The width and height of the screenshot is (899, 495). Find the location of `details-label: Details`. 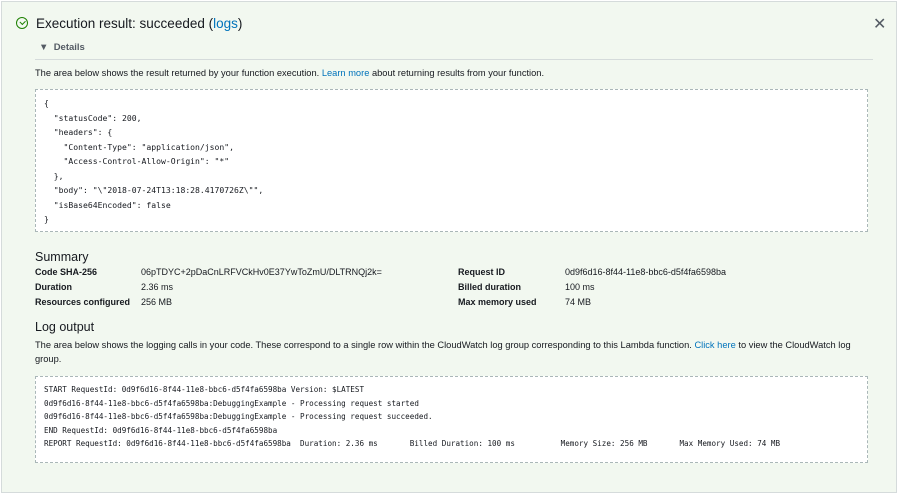

details-label: Details is located at coordinates (69, 47).